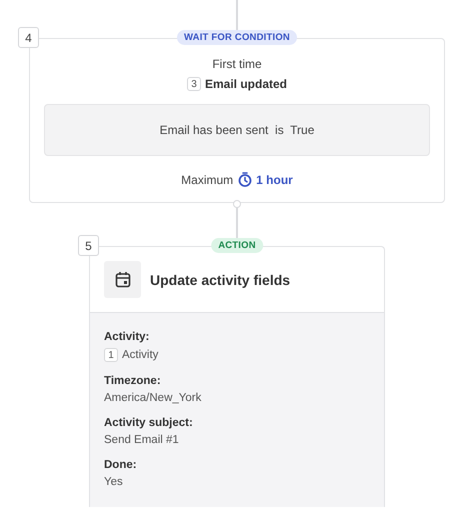  I want to click on maximum-label: Maximum, so click(207, 179).